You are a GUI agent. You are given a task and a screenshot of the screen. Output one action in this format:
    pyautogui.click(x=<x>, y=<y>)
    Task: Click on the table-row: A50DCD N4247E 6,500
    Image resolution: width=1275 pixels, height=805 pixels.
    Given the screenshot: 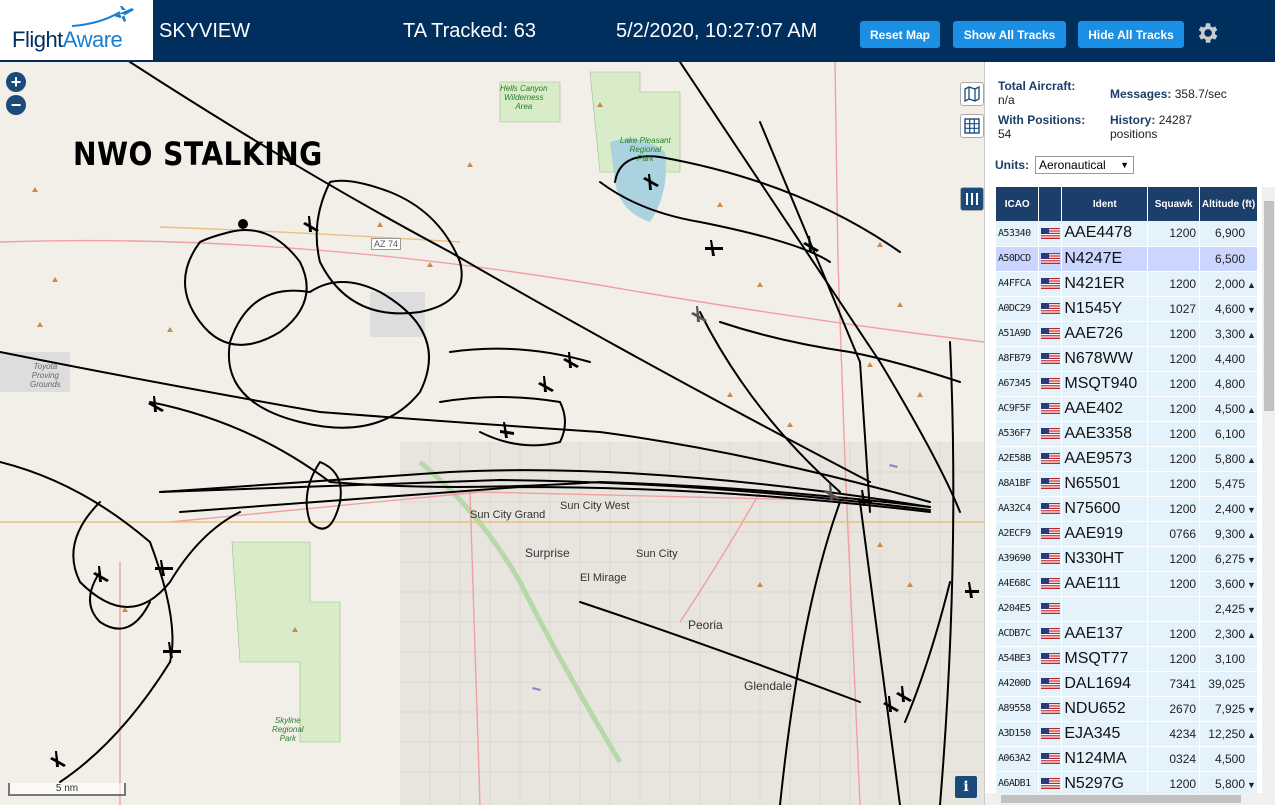 What is the action you would take?
    pyautogui.click(x=1127, y=259)
    